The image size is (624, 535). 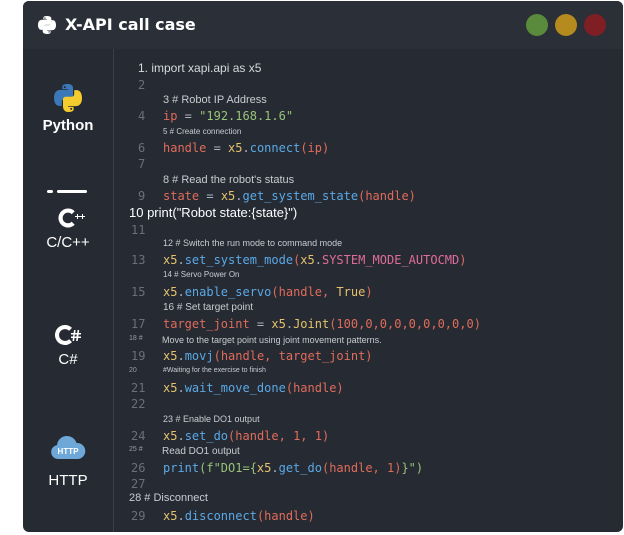 I want to click on tab-http-label: HTTP, so click(x=68, y=480).